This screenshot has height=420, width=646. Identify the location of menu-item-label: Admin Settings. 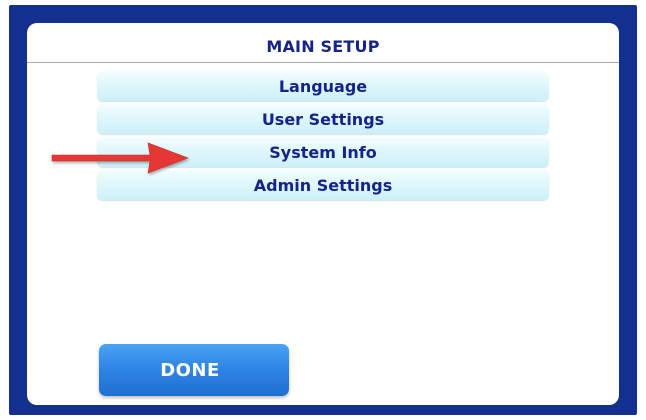
(323, 185).